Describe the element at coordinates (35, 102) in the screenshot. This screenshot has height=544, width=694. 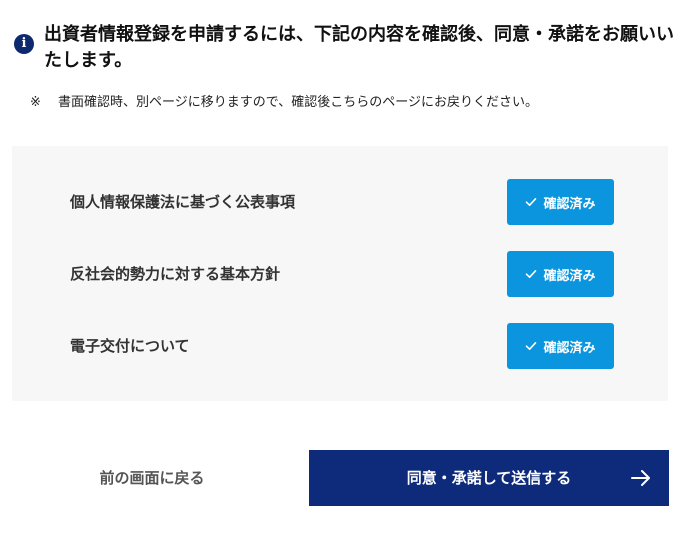
I see `note-mark: ※` at that location.